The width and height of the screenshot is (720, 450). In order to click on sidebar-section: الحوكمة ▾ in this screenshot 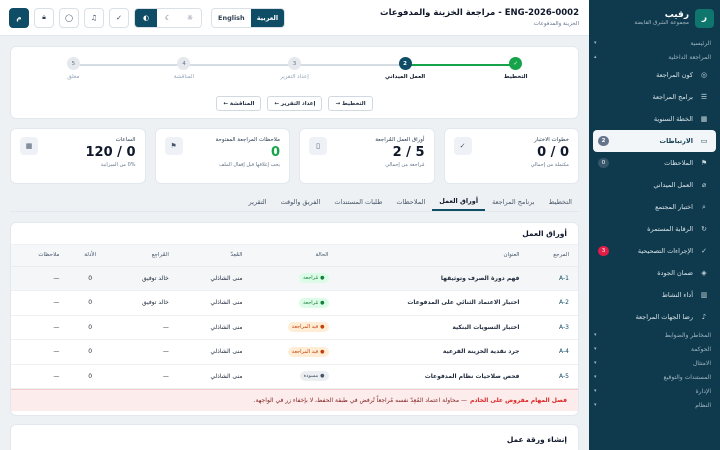, I will do `click(654, 349)`.